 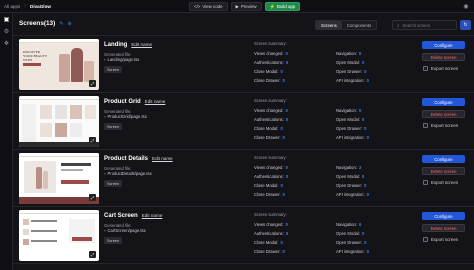 I want to click on screen-title: Product Grid, so click(x=122, y=102).